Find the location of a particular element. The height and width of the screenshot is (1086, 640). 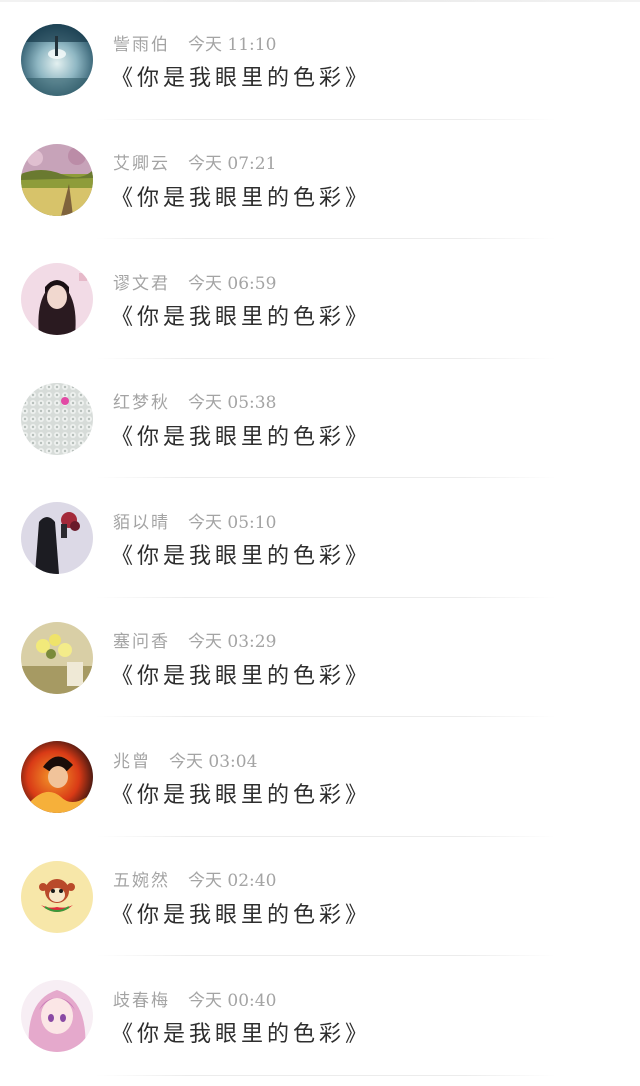

list-item: 红梦秋 今天 05:38 《你是我眼里的色彩》 is located at coordinates (320, 418).